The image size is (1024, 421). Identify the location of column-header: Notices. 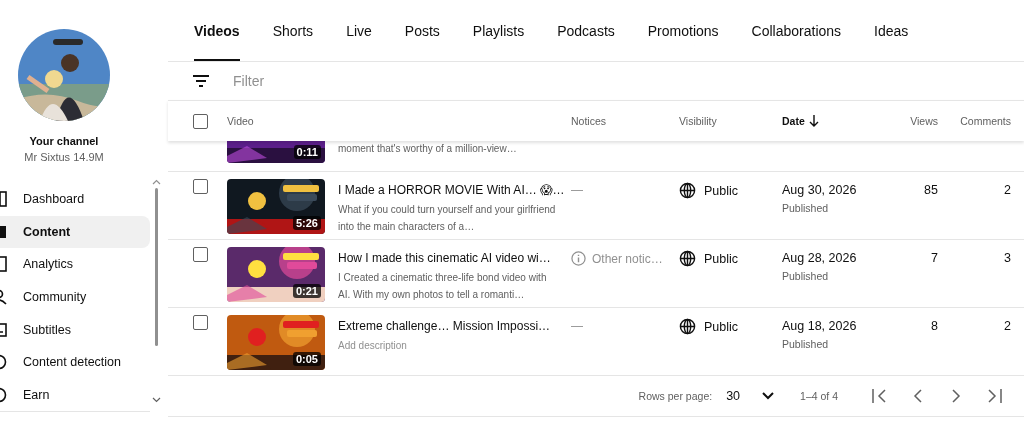
(588, 121).